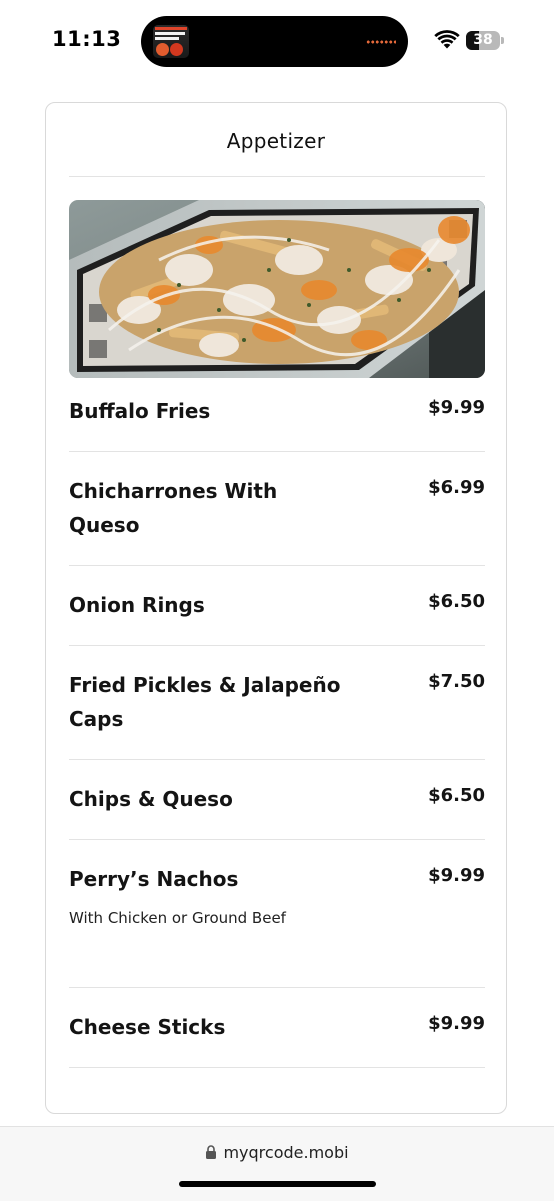  I want to click on battery-percent: 38, so click(483, 40).